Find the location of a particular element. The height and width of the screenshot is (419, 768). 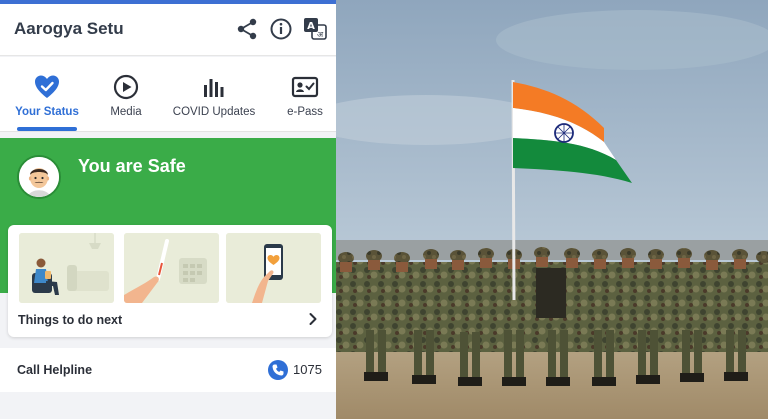

tab-media: Media is located at coordinates (126, 94).